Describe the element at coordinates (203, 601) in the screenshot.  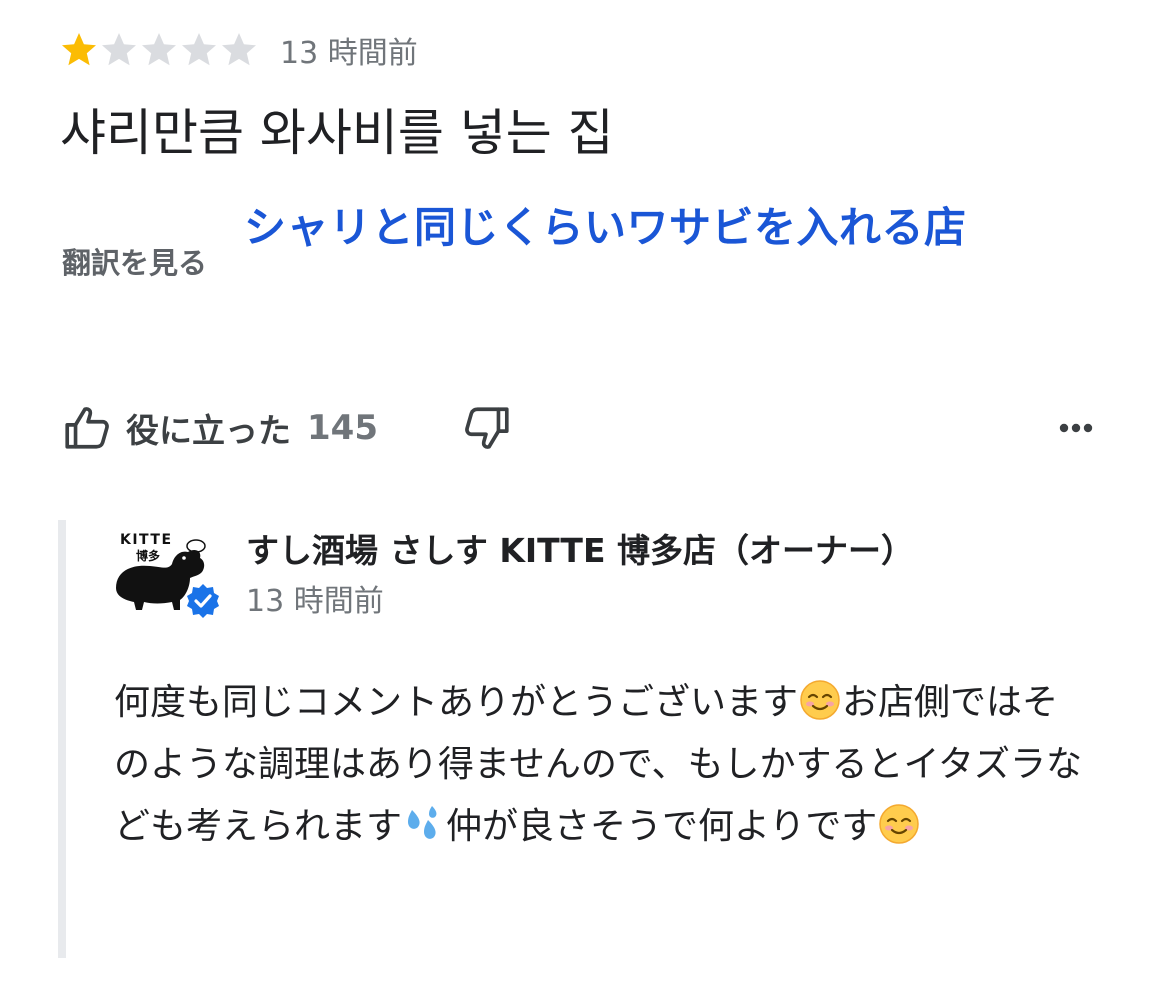
I see `verified-badge-icon` at that location.